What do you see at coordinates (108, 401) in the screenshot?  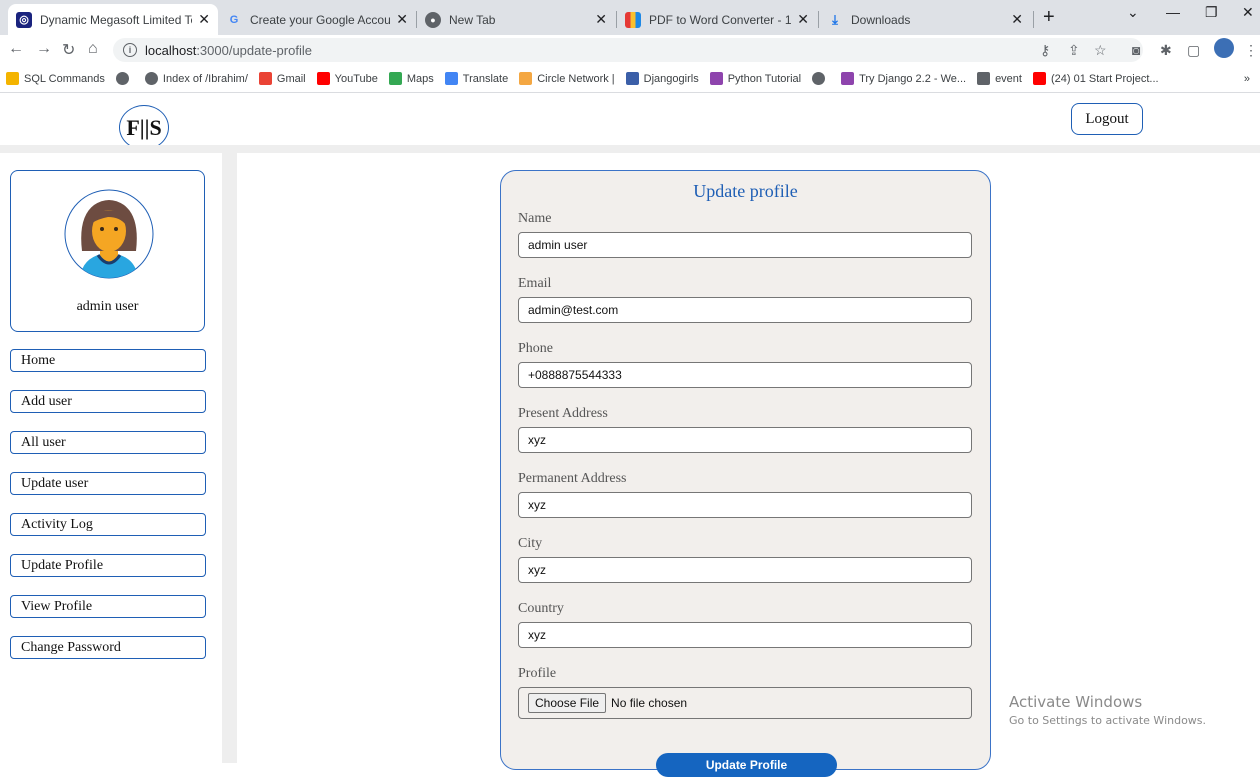 I see `sidebar-item-add-user: Add user` at bounding box center [108, 401].